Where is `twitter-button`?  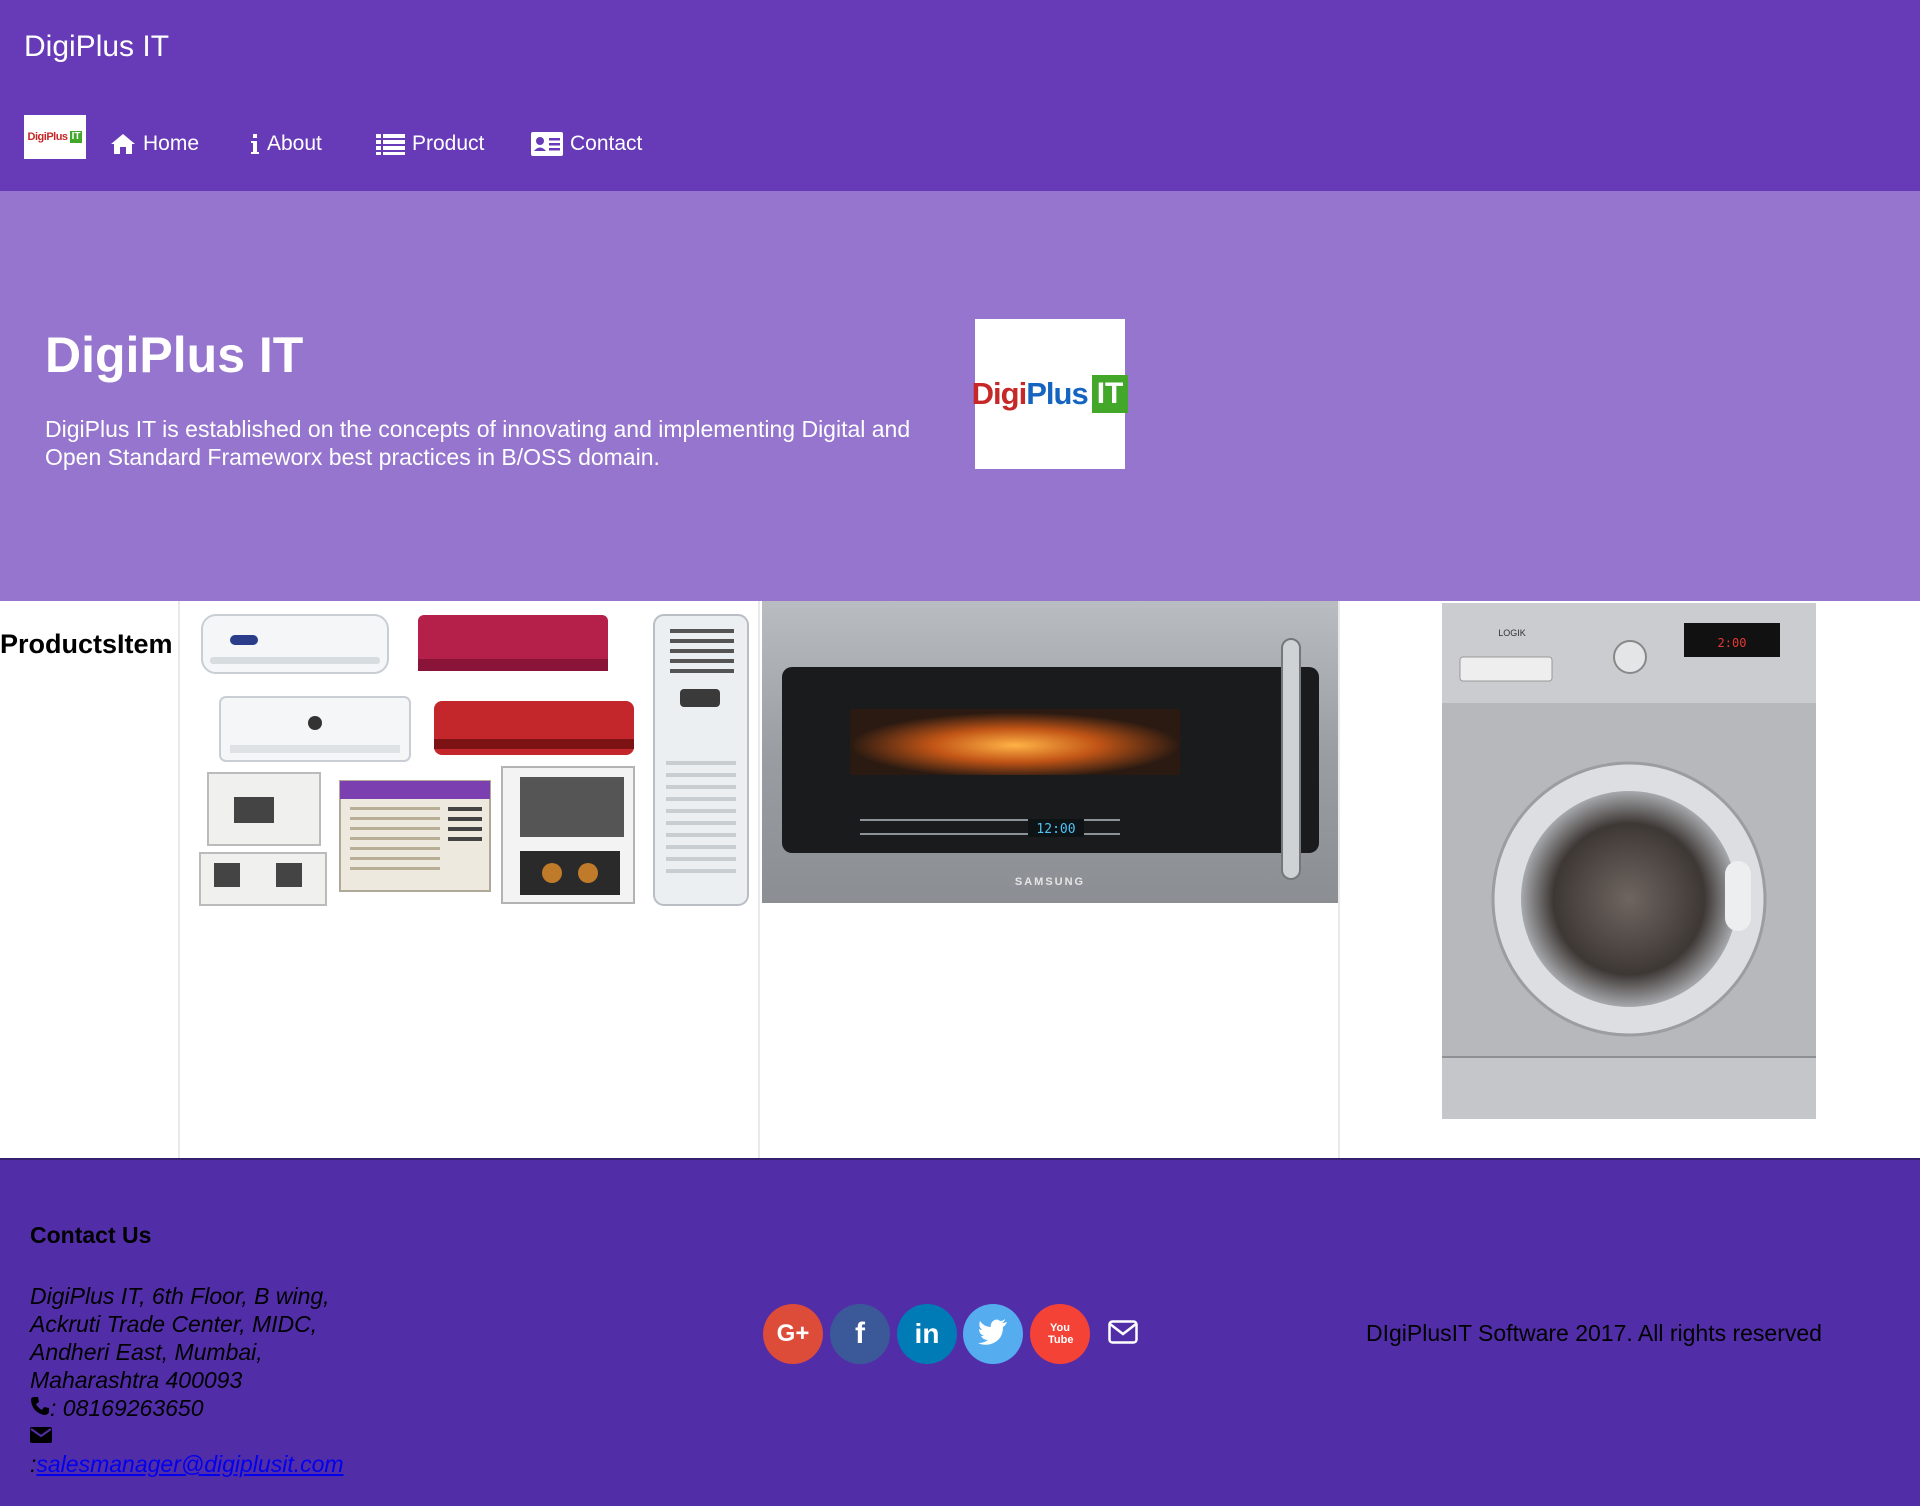
twitter-button is located at coordinates (993, 1334).